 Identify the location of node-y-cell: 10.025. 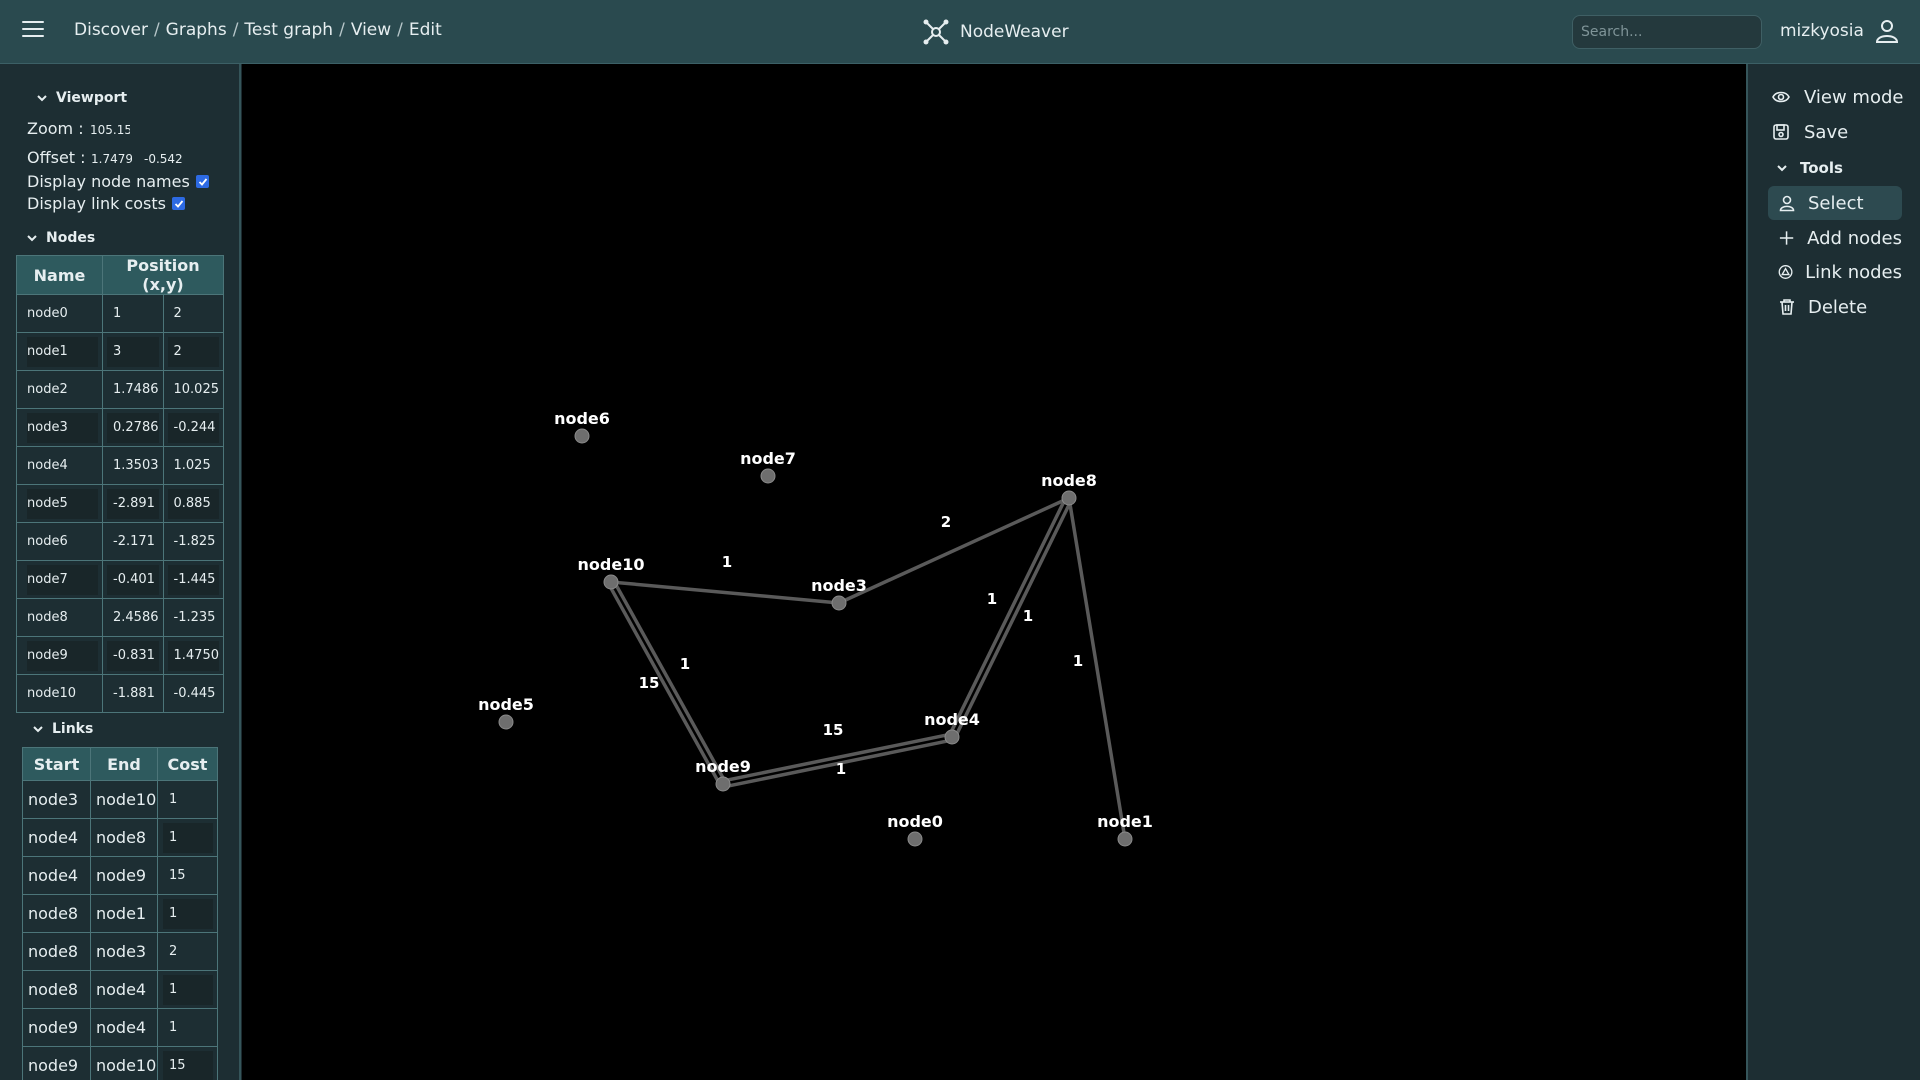
(193, 389).